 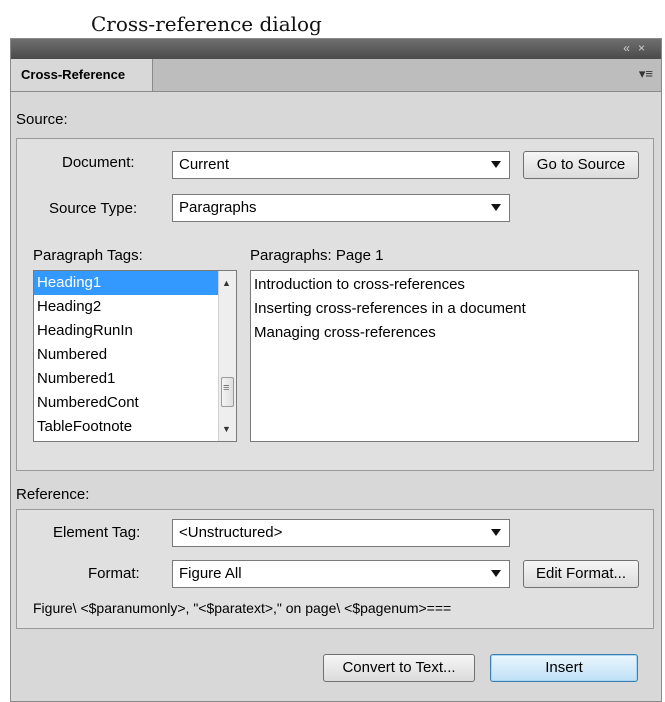 I want to click on scroll-thumb, so click(x=227, y=392).